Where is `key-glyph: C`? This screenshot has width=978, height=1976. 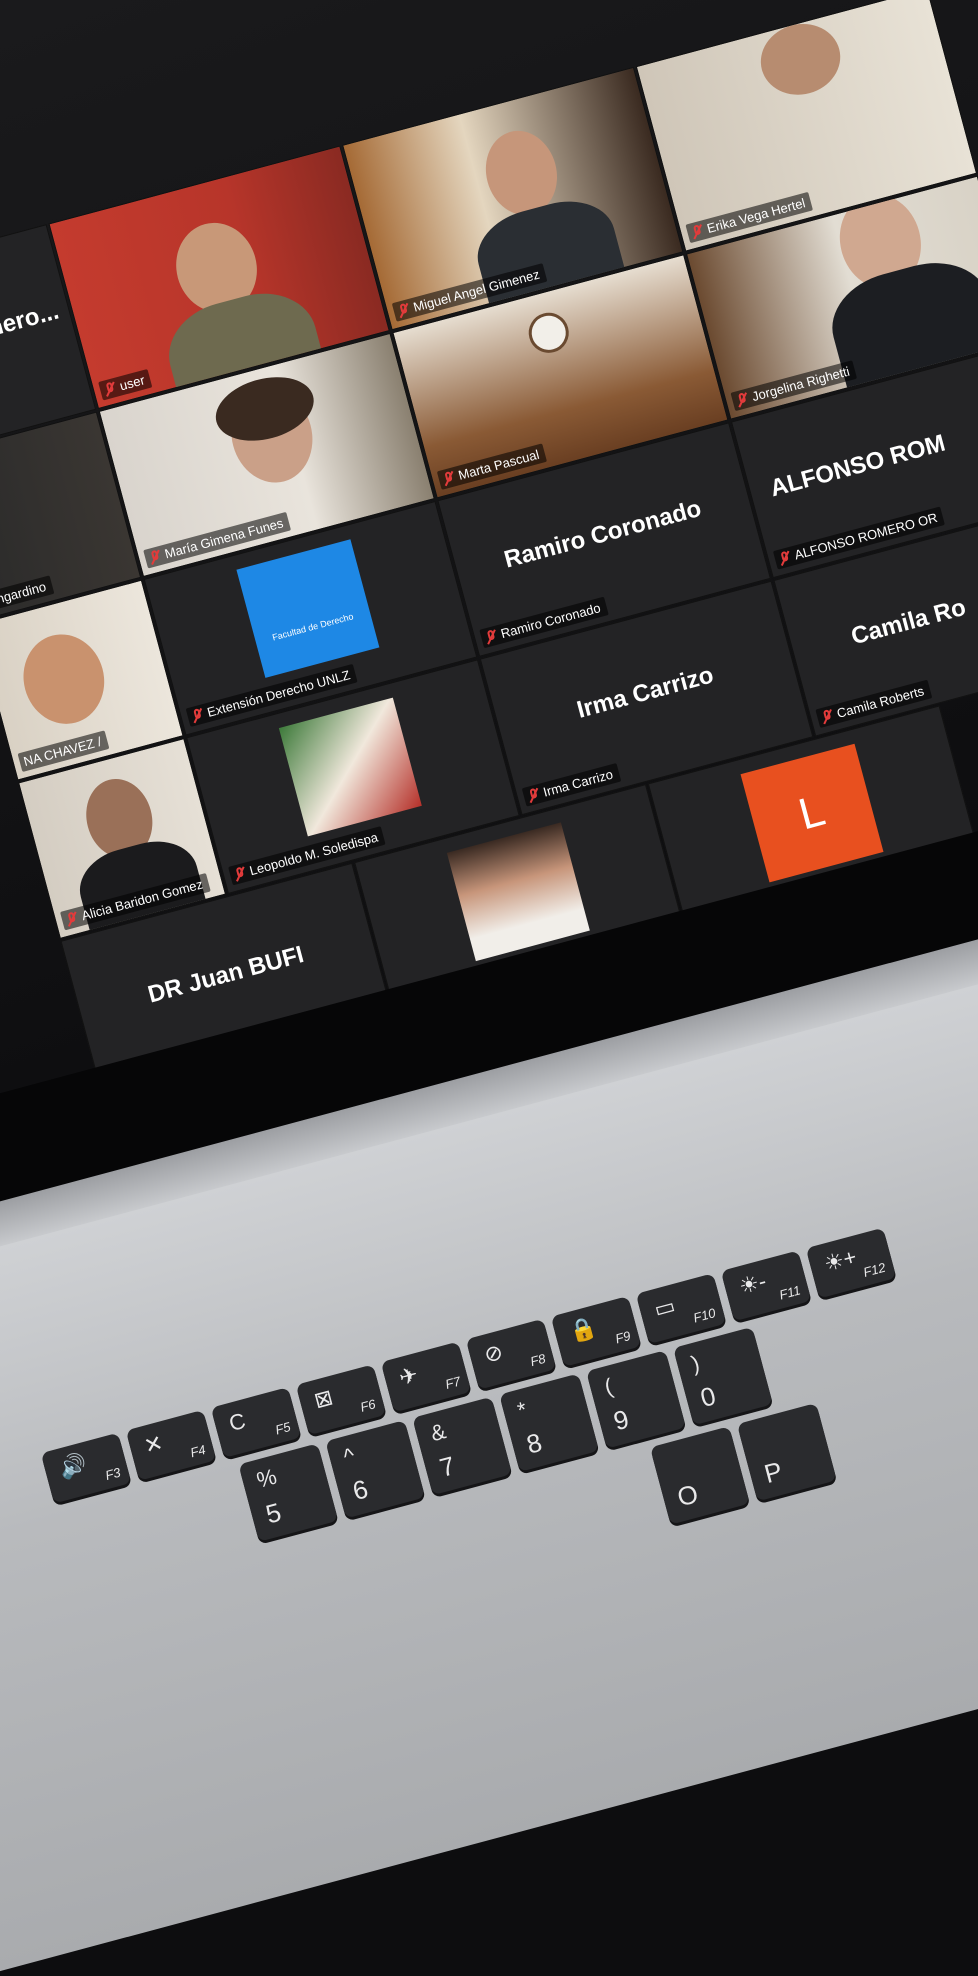
key-glyph: C is located at coordinates (237, 1422).